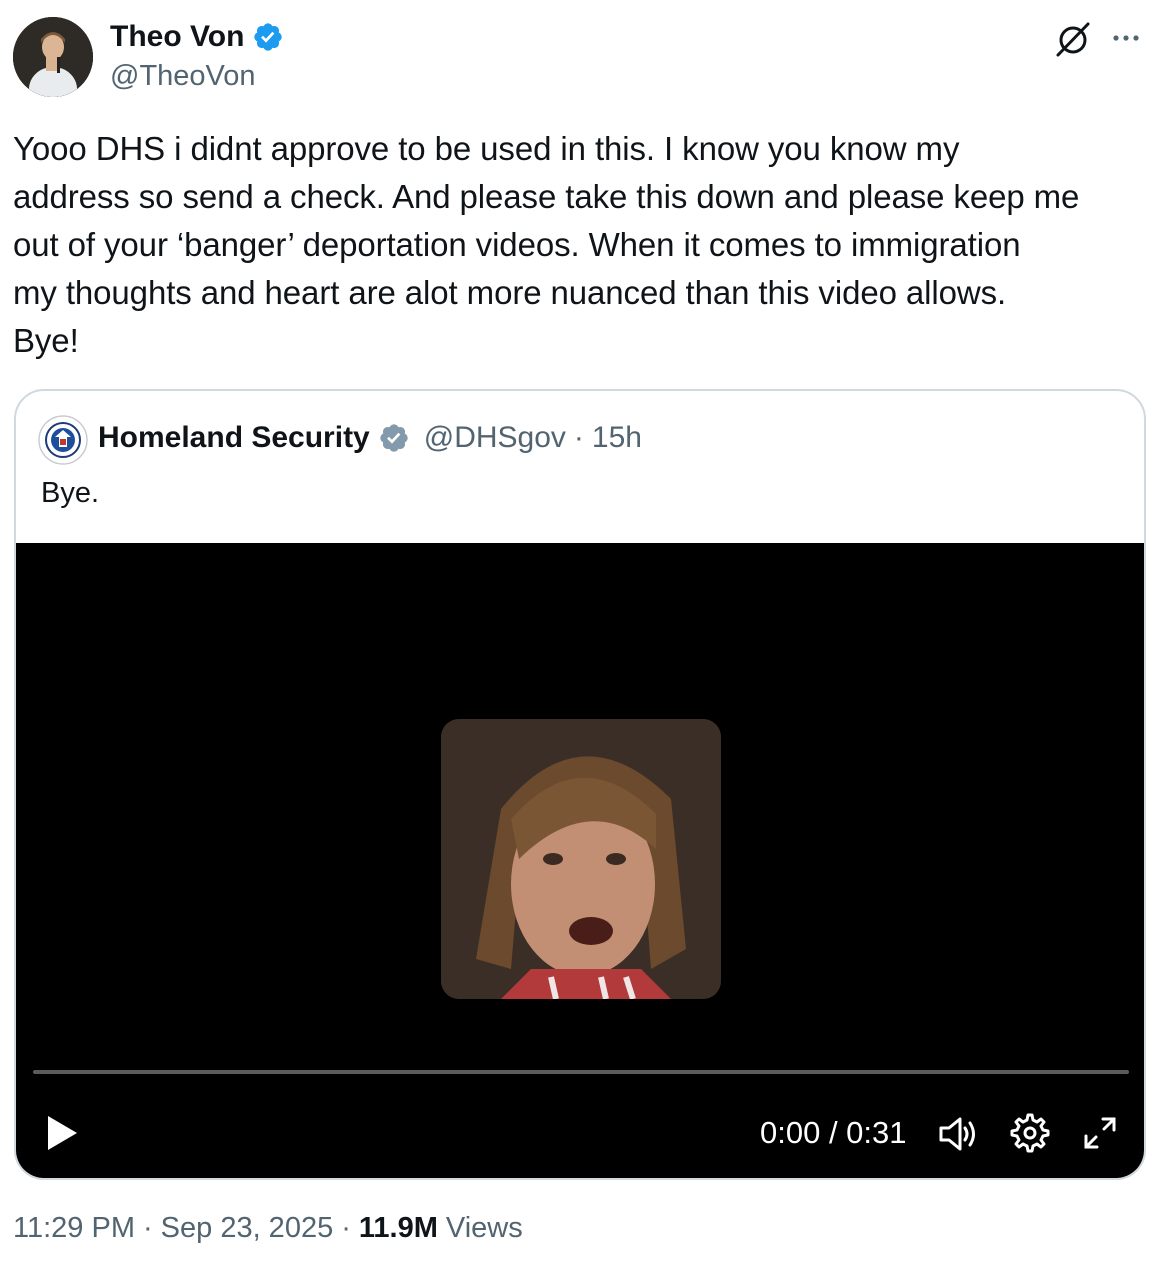 Image resolution: width=1164 pixels, height=1276 pixels. I want to click on play-icon, so click(62, 1133).